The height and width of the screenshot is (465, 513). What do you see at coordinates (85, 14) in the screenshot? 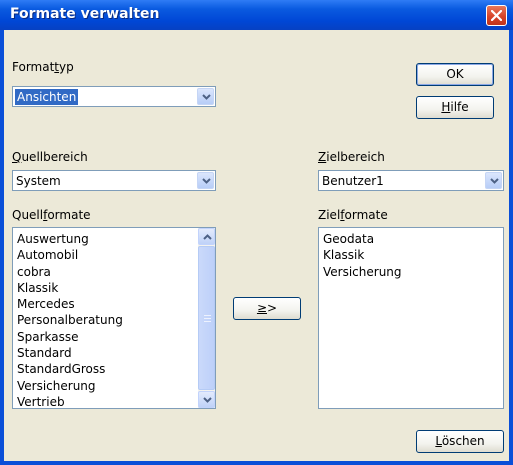
I see `window-title: Formate verwalten` at bounding box center [85, 14].